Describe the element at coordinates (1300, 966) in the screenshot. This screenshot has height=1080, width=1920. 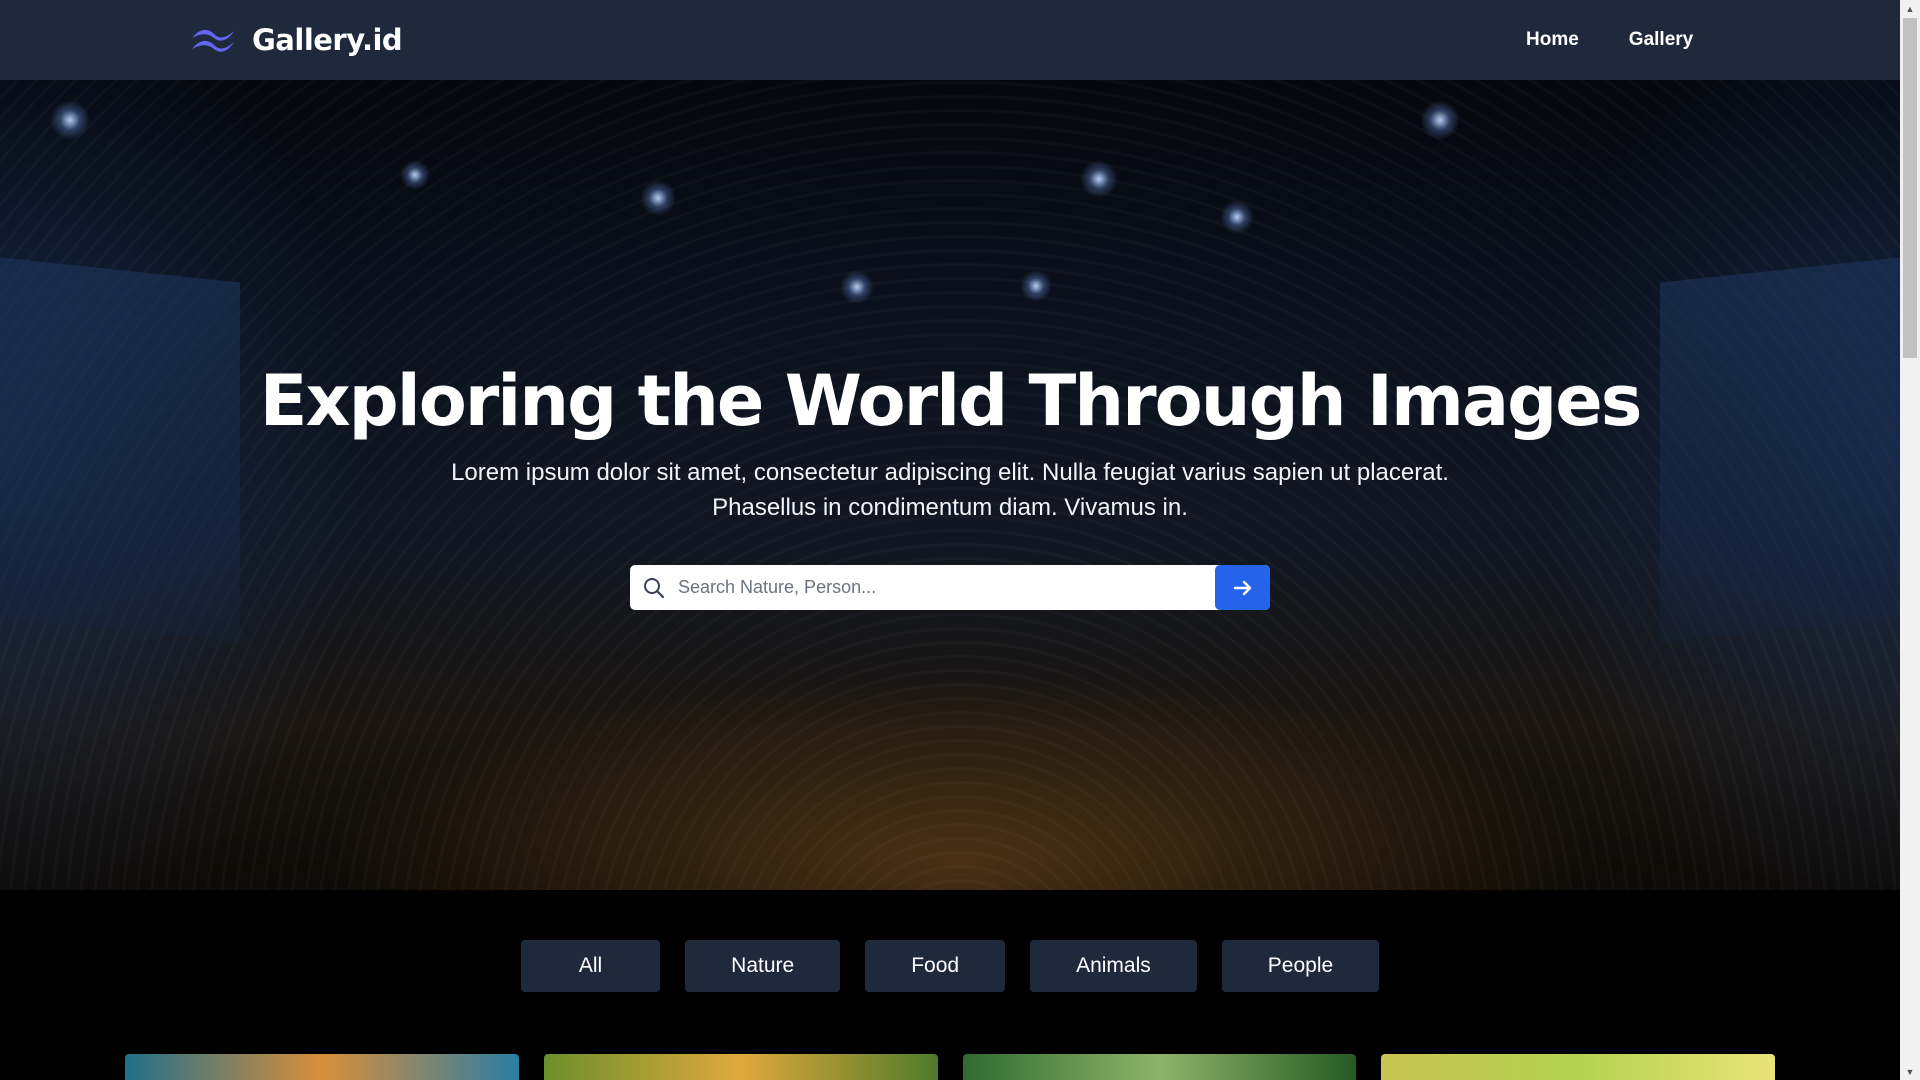
I see `filter-people-button: People` at that location.